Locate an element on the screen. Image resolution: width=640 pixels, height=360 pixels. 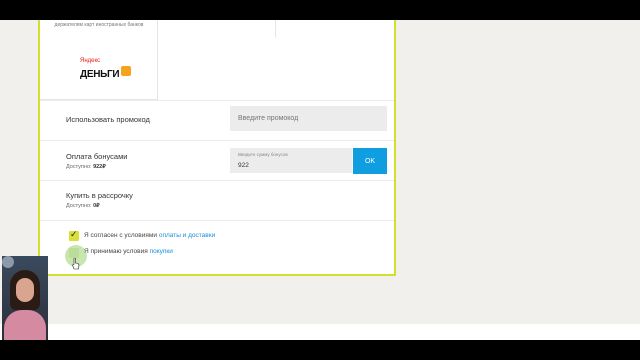
accept-purchase-text: Я принимаю условия покупки is located at coordinates (128, 251).